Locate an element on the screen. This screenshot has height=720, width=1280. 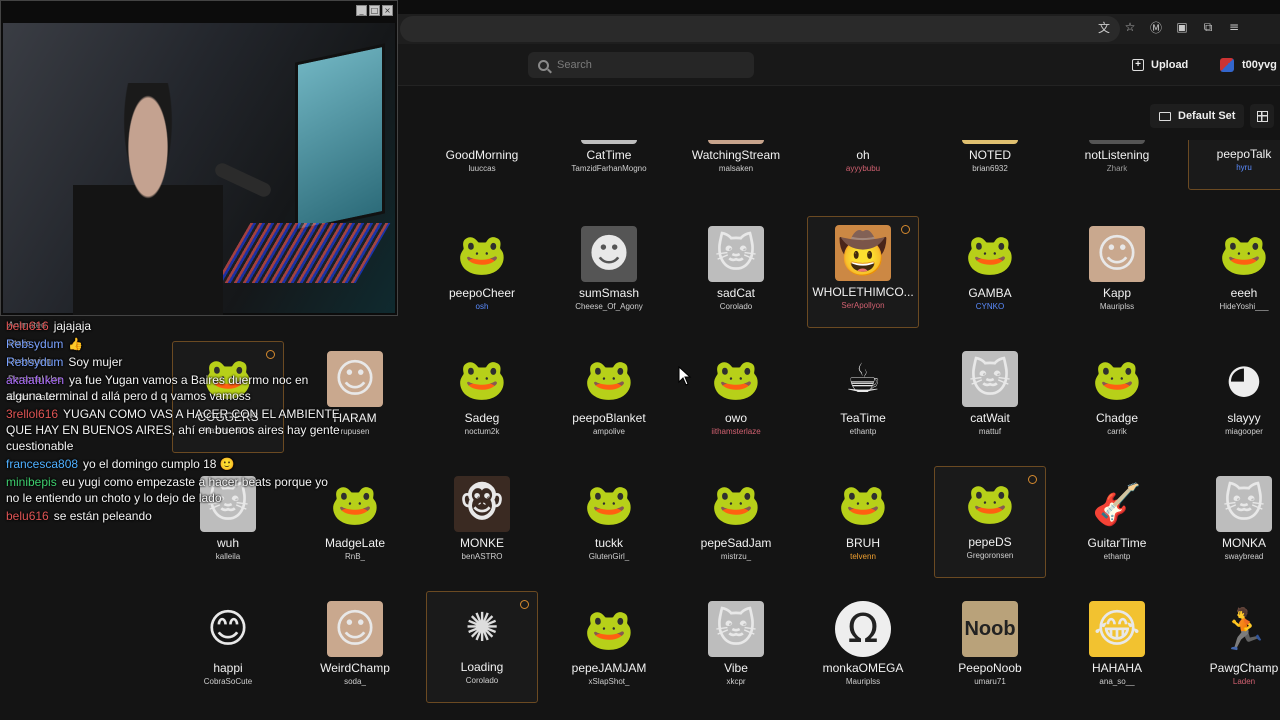
emote-author: CYNKO is located at coordinates (990, 306).